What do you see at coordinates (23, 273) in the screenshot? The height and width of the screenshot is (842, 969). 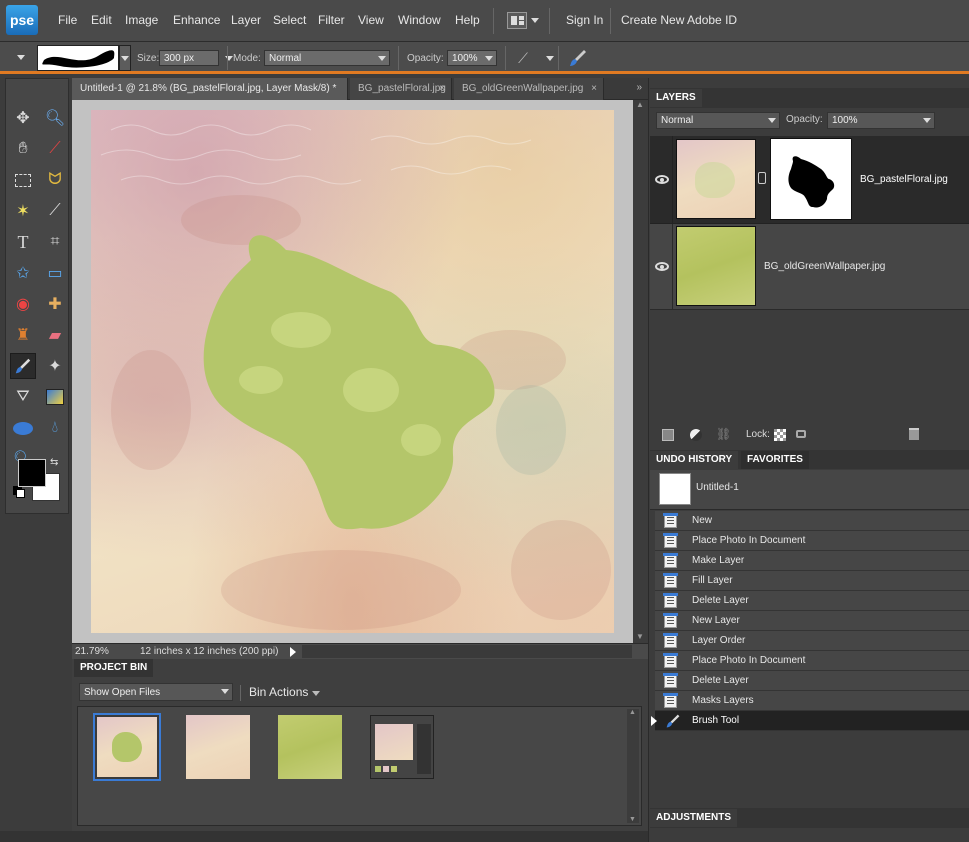 I see `cookie-cutter-tool-icon: ✩` at bounding box center [23, 273].